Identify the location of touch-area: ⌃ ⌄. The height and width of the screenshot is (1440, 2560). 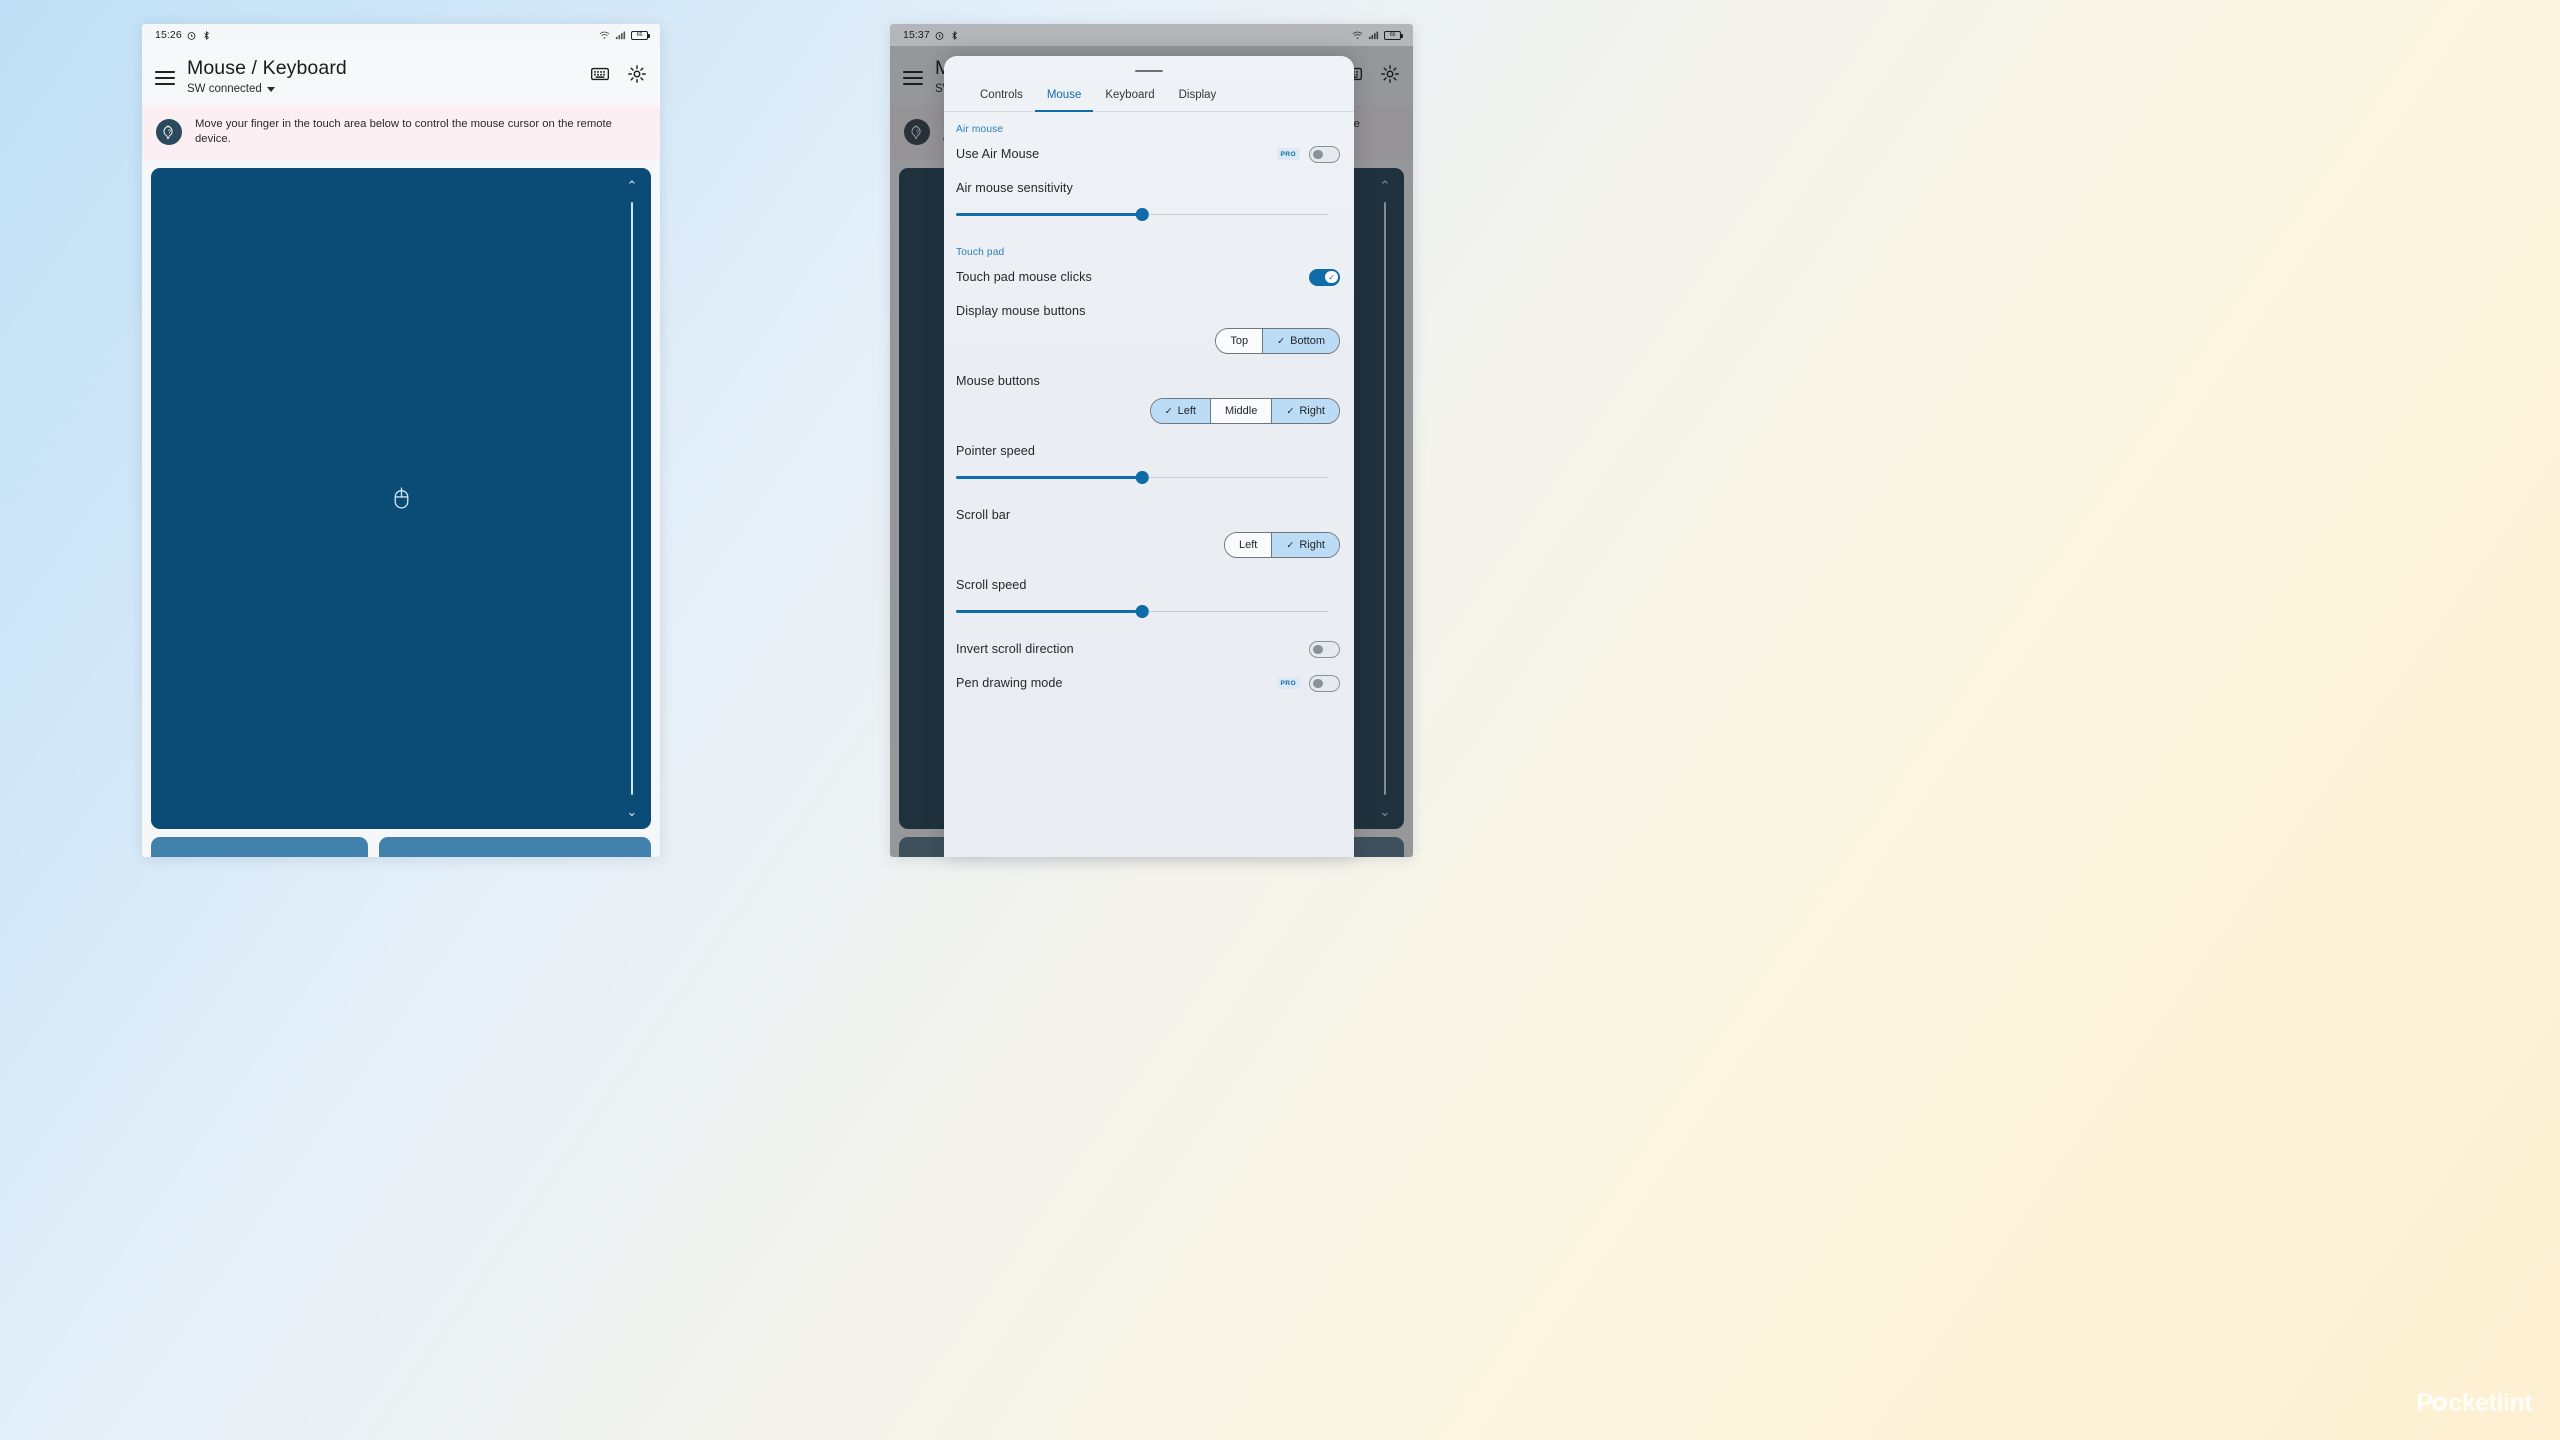
(401, 498).